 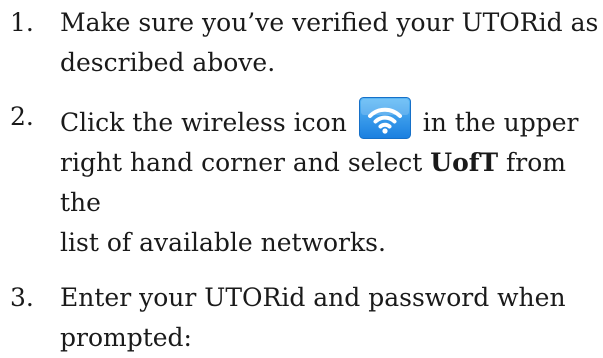 I want to click on step-text: prompted:, so click(x=126, y=337).